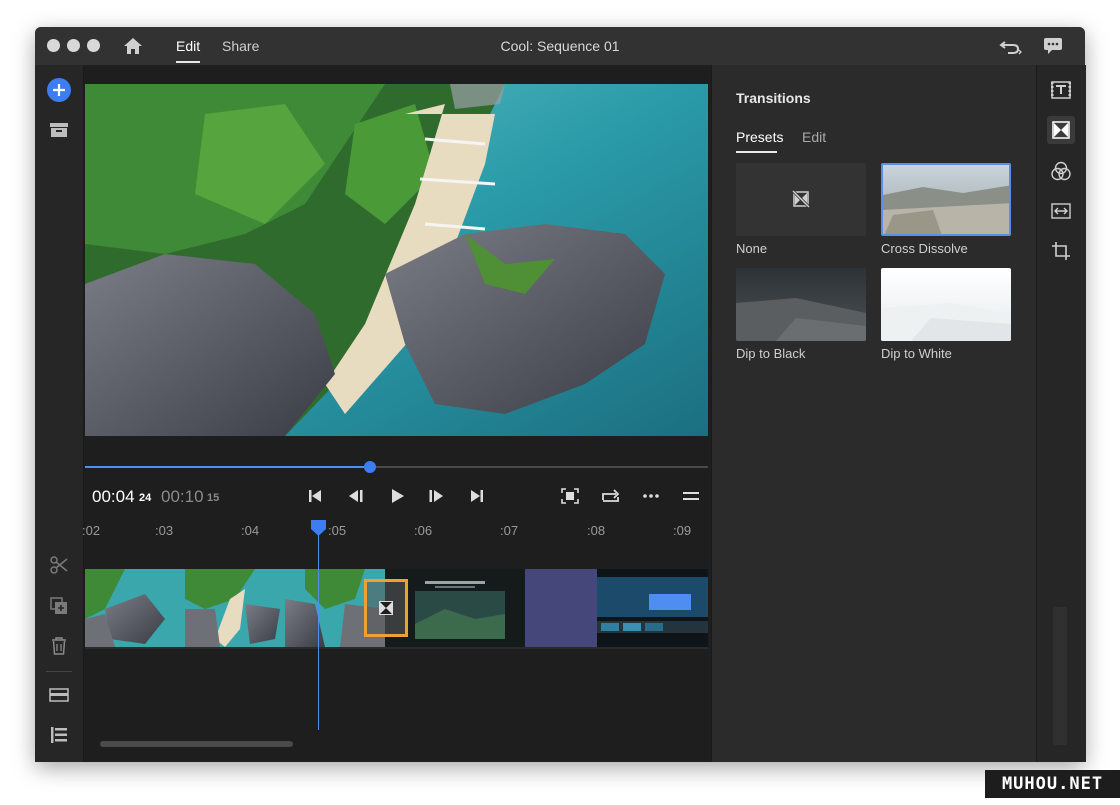 The image size is (1120, 805). I want to click on transition-marker, so click(386, 608).